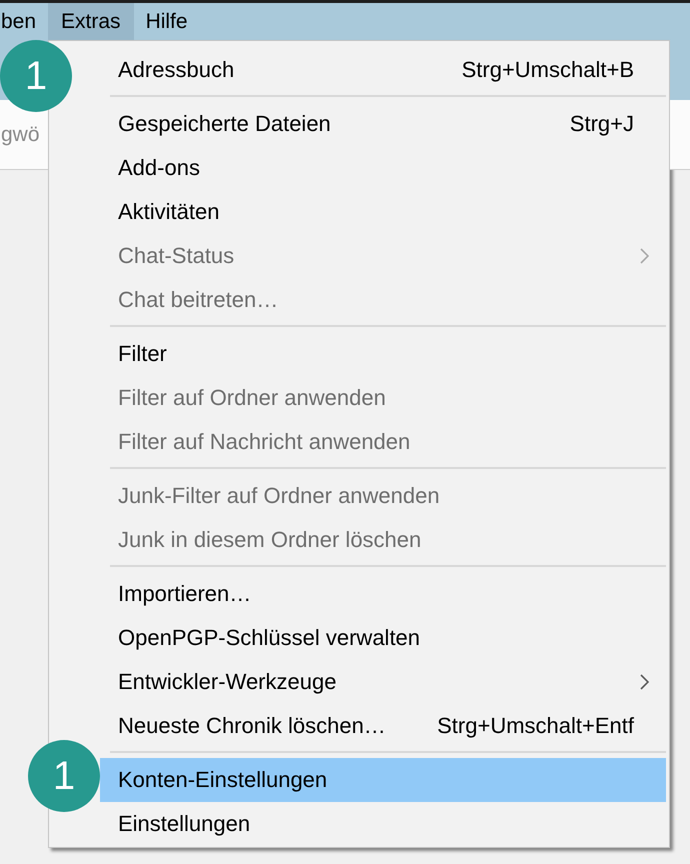 The image size is (690, 864). I want to click on menu-bar-item: Extras, so click(91, 21).